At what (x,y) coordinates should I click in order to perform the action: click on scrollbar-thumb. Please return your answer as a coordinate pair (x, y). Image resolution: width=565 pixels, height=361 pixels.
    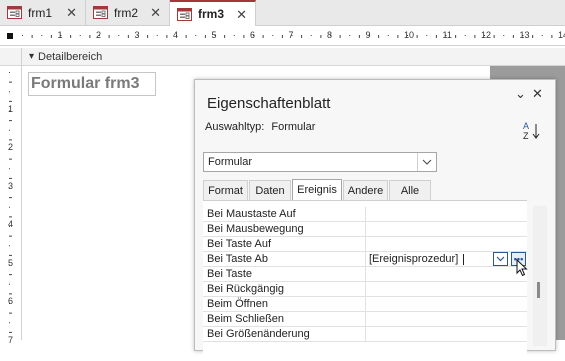
    Looking at the image, I should click on (538, 290).